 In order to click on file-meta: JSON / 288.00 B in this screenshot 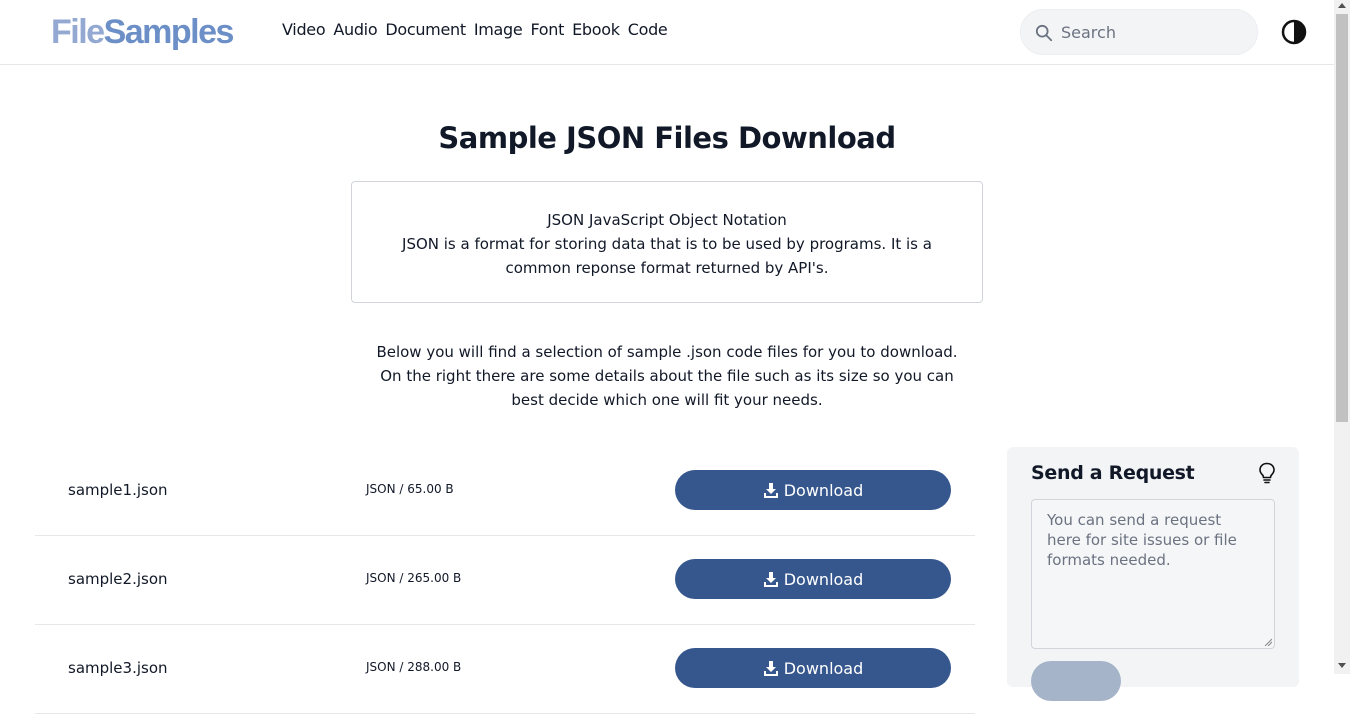, I will do `click(414, 667)`.